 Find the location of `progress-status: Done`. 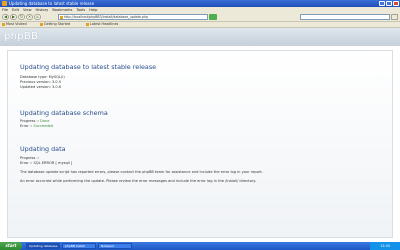

progress-status: Done is located at coordinates (45, 121).